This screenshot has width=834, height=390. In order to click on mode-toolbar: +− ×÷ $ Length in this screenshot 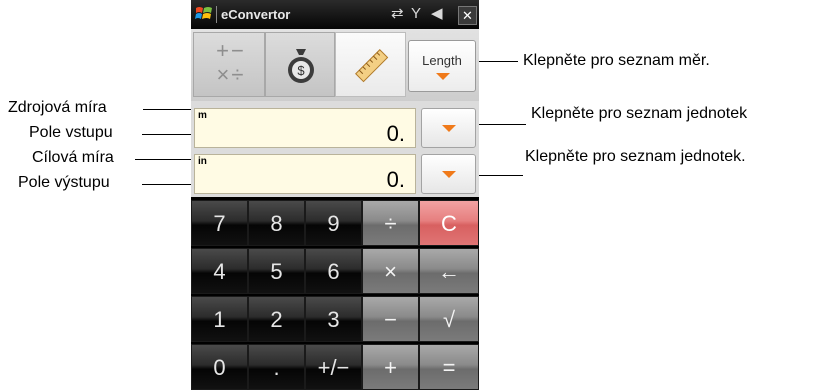, I will do `click(335, 65)`.